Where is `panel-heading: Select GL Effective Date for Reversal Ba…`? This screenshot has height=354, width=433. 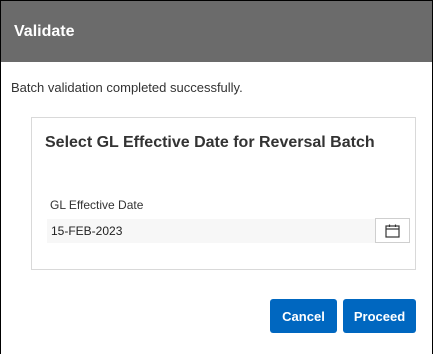
panel-heading: Select GL Effective Date for Reversal Ba… is located at coordinates (210, 142).